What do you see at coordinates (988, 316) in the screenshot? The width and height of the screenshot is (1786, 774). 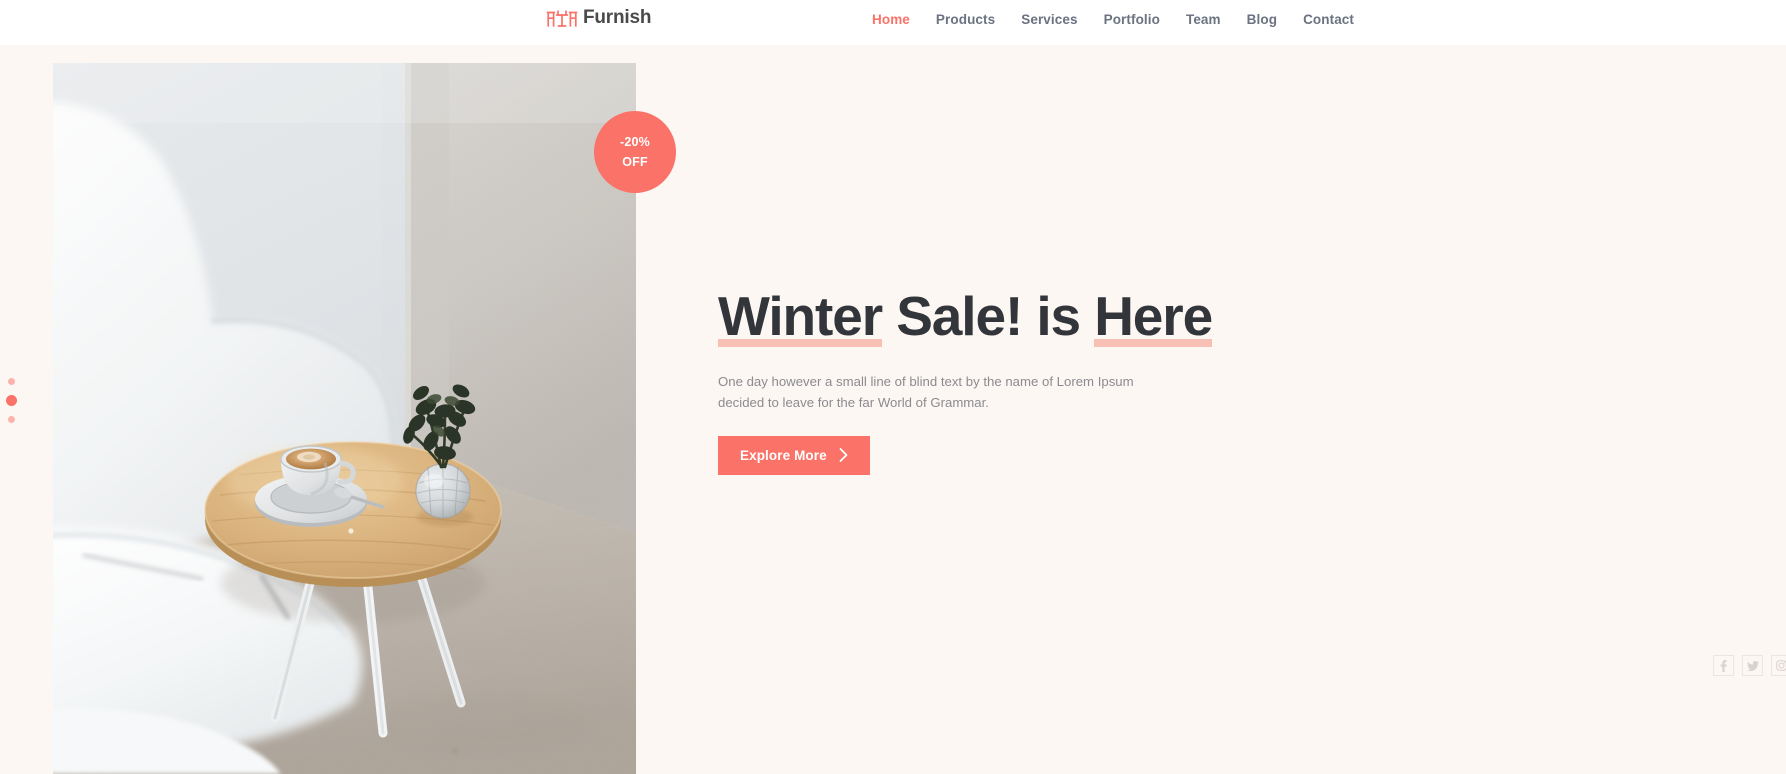 I see `hero-title-middle: Sale! is` at bounding box center [988, 316].